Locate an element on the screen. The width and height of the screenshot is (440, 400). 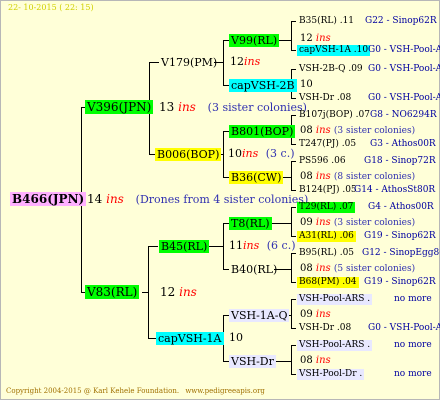
g1-lower-info: 12 ins is located at coordinates (178, 292).